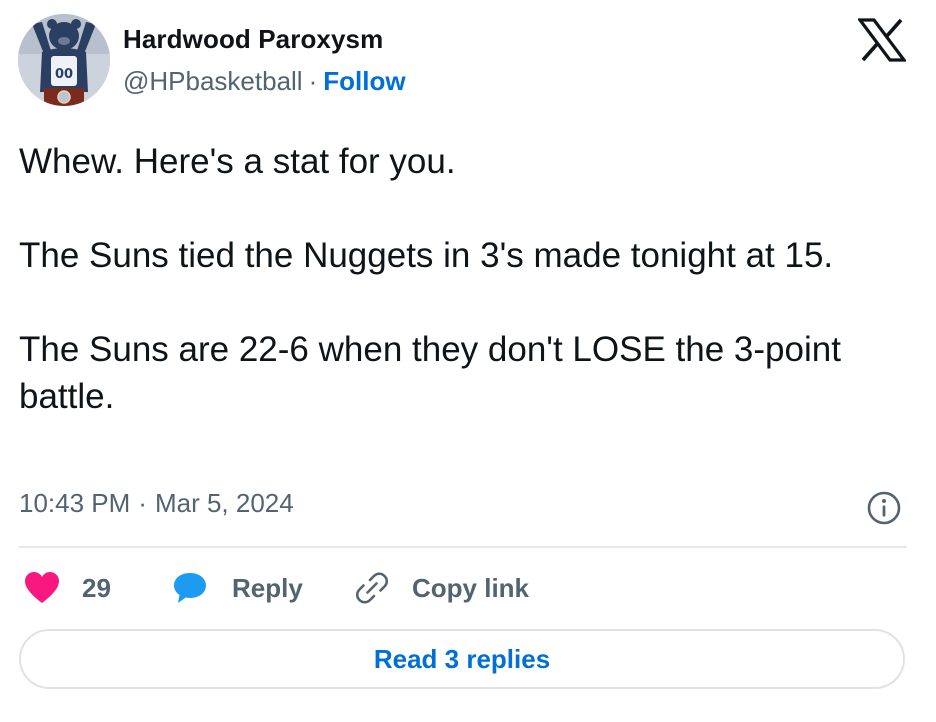  What do you see at coordinates (471, 587) in the screenshot?
I see `copy-link-label: Copy link` at bounding box center [471, 587].